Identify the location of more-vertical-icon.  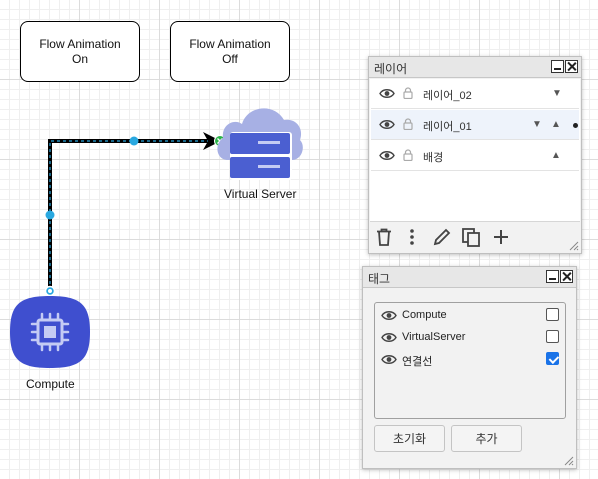
(412, 237).